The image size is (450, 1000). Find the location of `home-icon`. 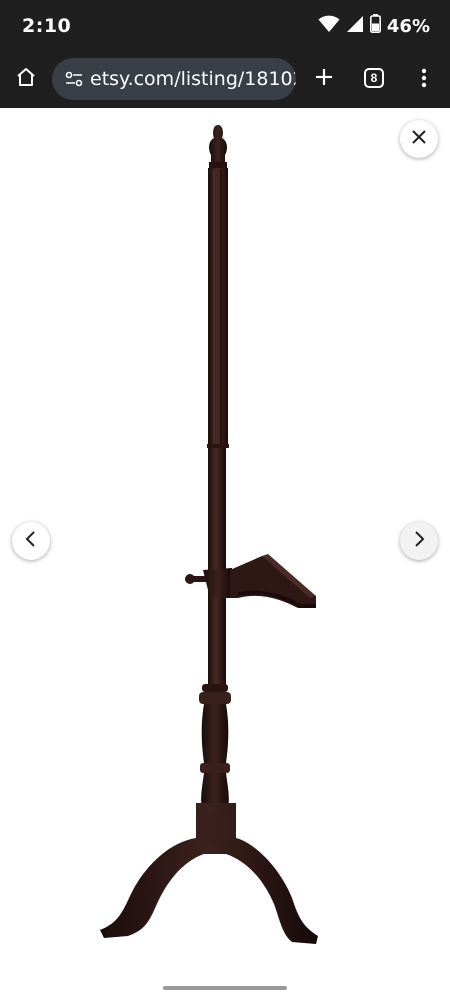

home-icon is located at coordinates (26, 79).